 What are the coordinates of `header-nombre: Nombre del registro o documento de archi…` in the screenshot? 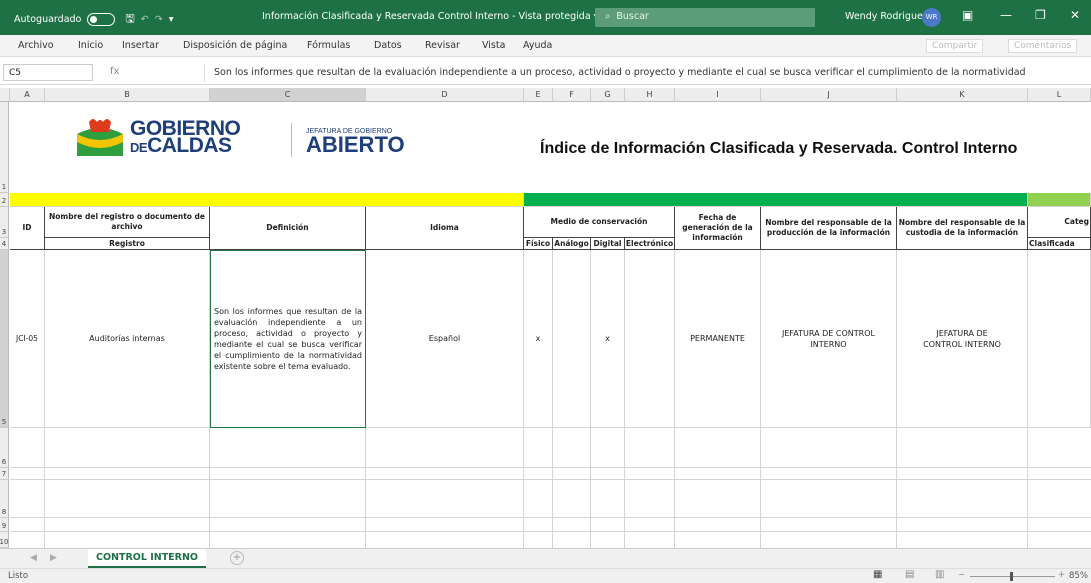 It's located at (127, 222).